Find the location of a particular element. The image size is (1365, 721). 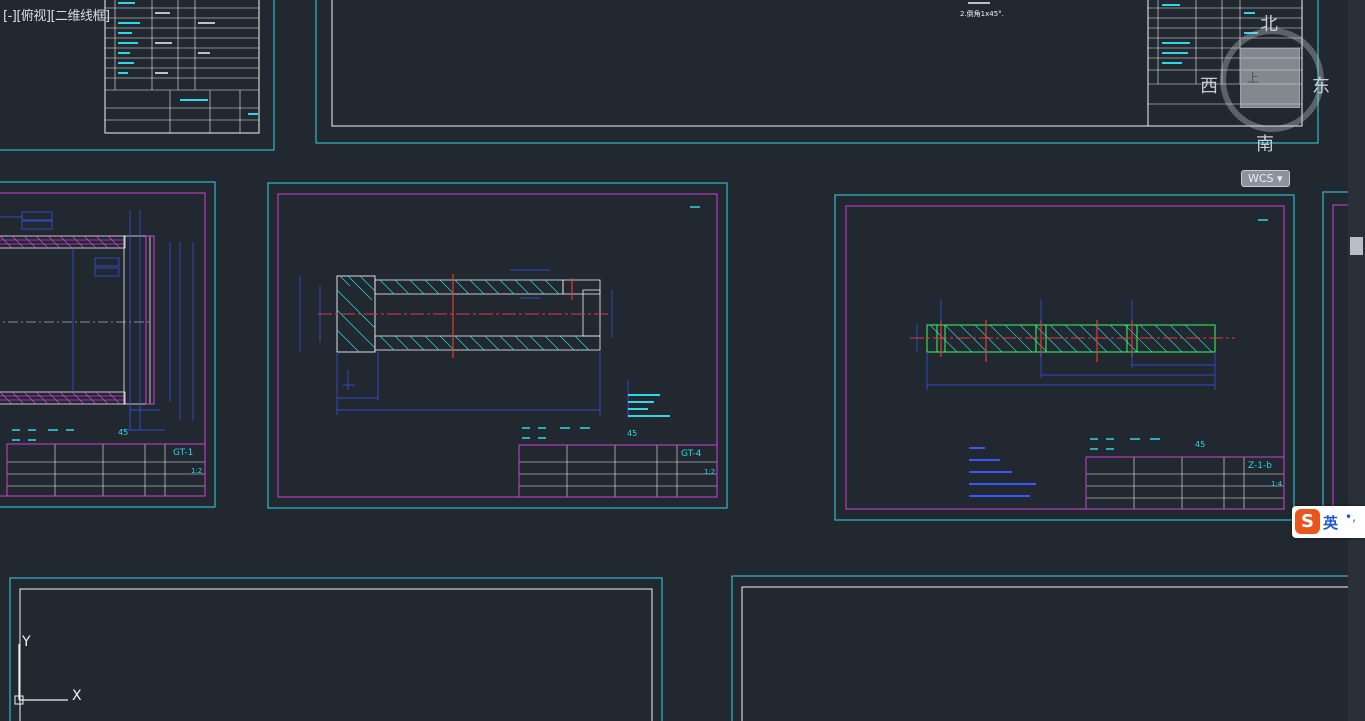

sogou-logo-icon: S is located at coordinates (1307, 521).